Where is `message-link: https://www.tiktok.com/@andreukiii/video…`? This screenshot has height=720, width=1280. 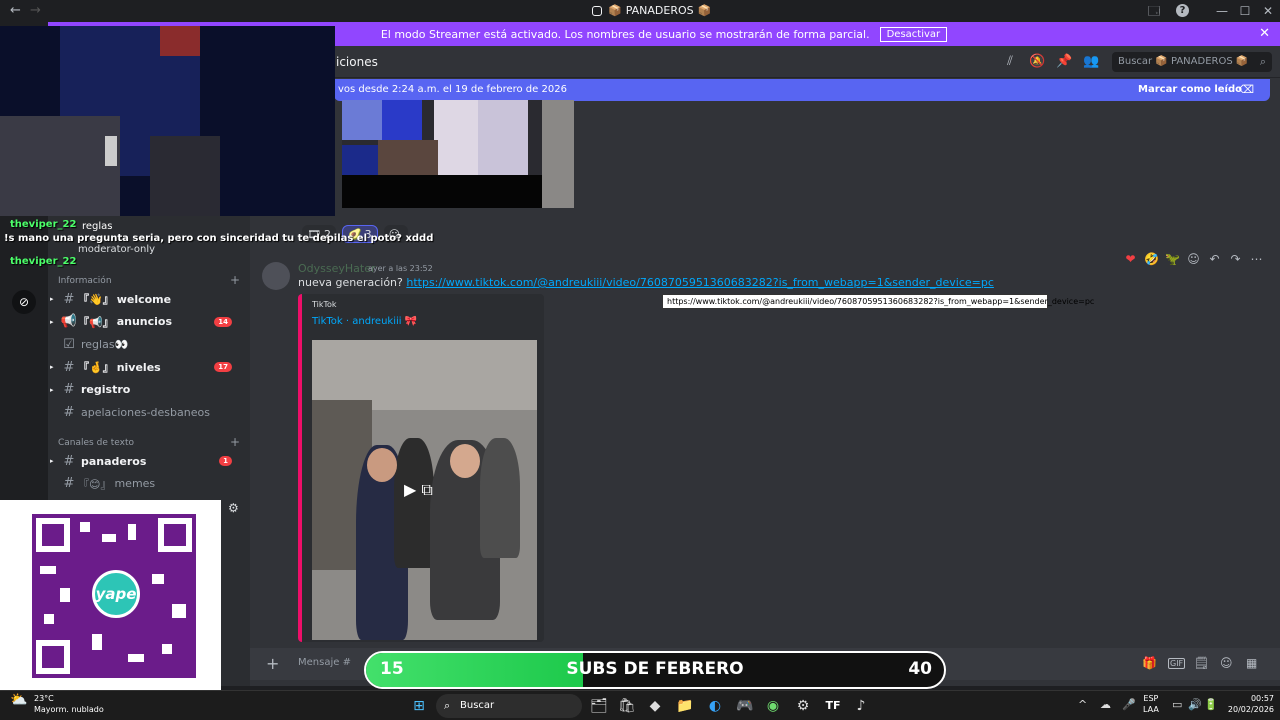 message-link: https://www.tiktok.com/@andreukiii/video… is located at coordinates (700, 282).